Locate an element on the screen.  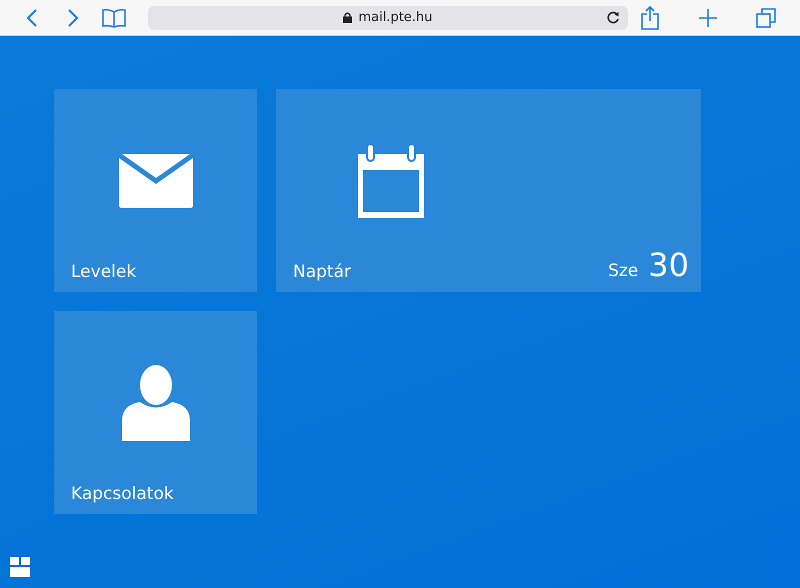
date-month: Sze is located at coordinates (623, 271).